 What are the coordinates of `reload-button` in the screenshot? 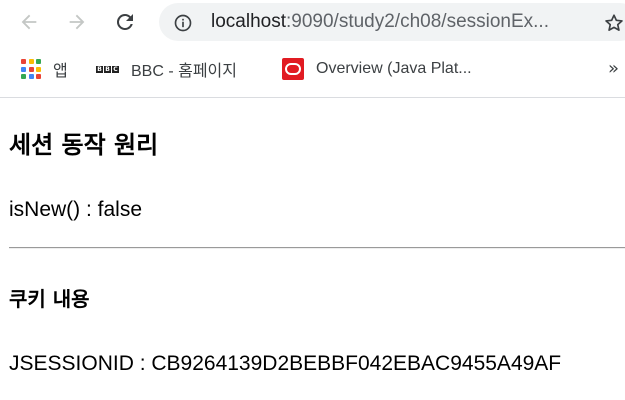 It's located at (125, 22).